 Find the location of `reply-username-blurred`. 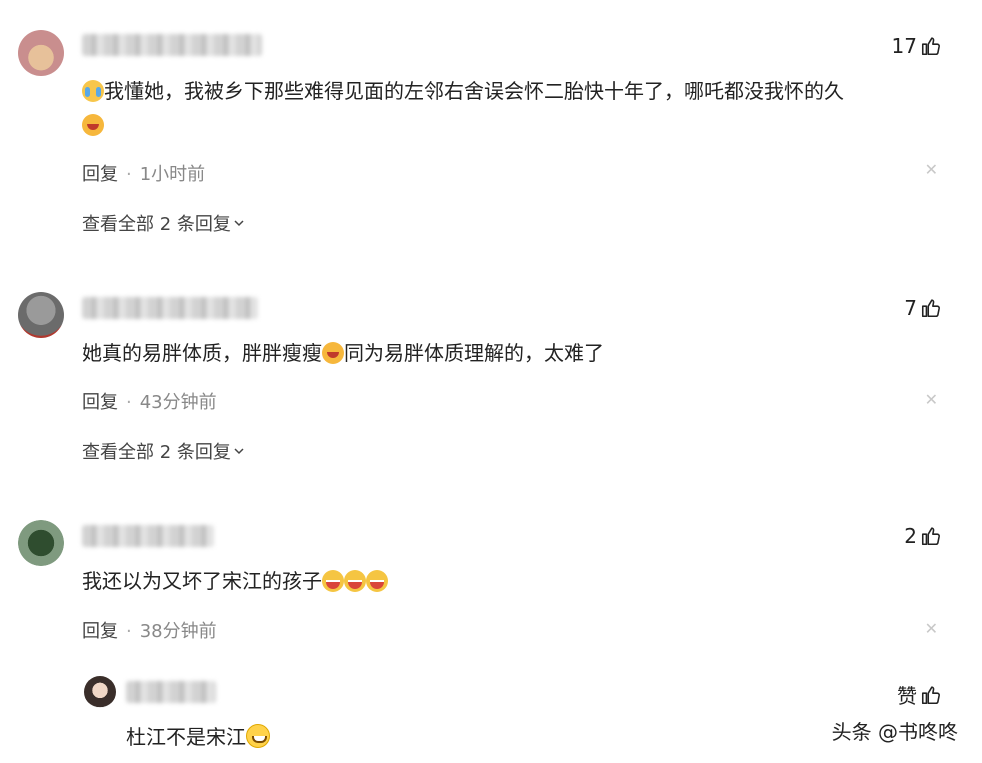

reply-username-blurred is located at coordinates (171, 692).